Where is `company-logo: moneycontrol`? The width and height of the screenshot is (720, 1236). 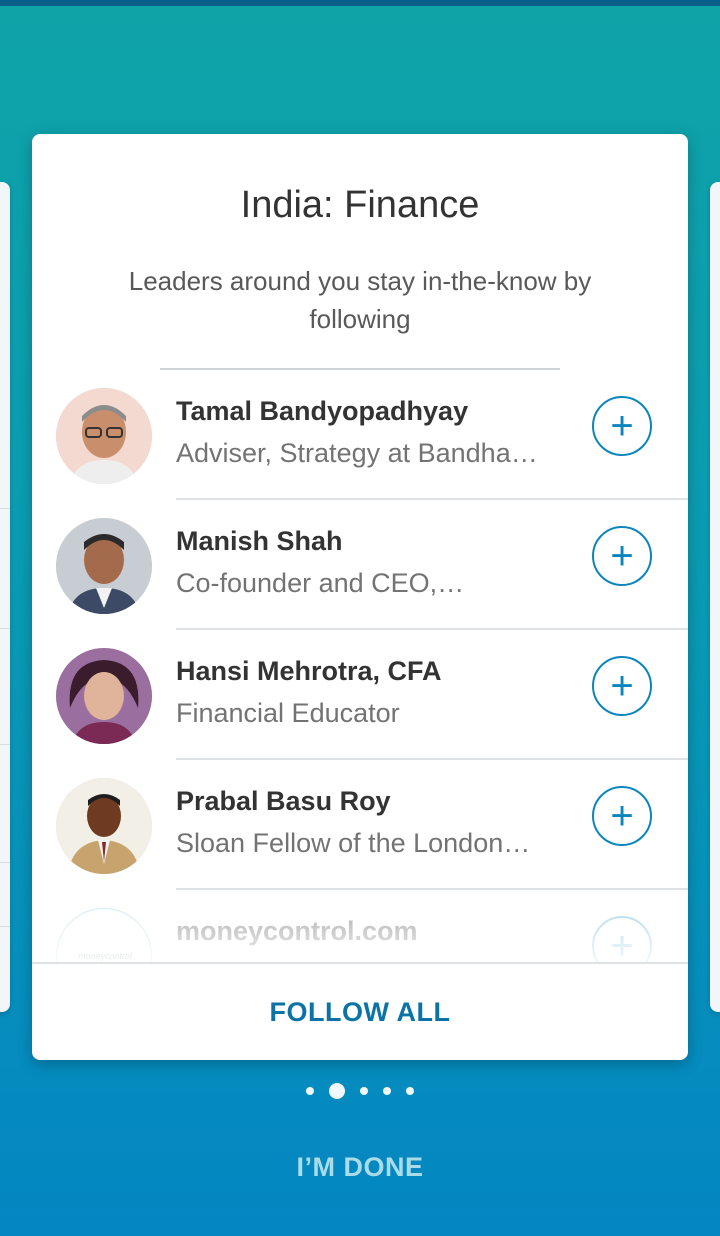 company-logo: moneycontrol is located at coordinates (104, 935).